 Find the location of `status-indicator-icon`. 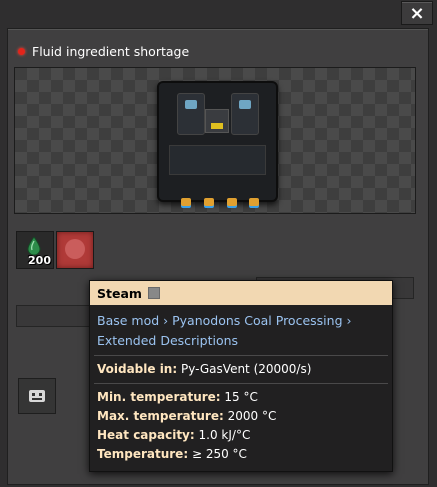

status-indicator-icon is located at coordinates (21, 51).